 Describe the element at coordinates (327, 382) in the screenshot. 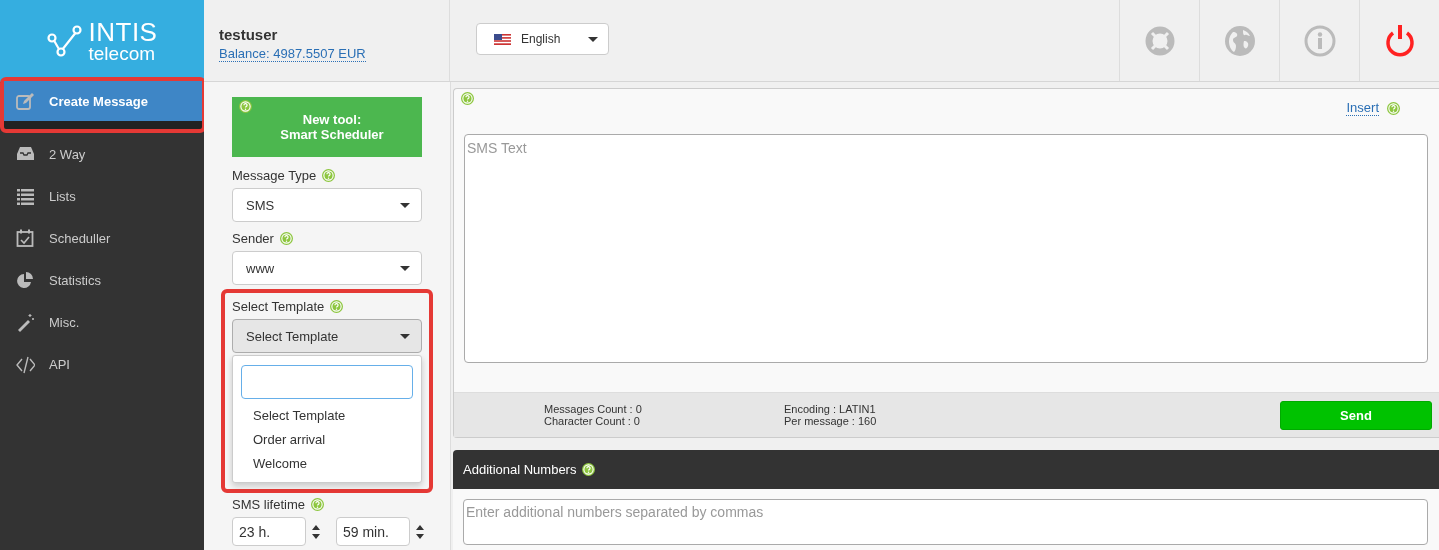

I see `search-field` at that location.